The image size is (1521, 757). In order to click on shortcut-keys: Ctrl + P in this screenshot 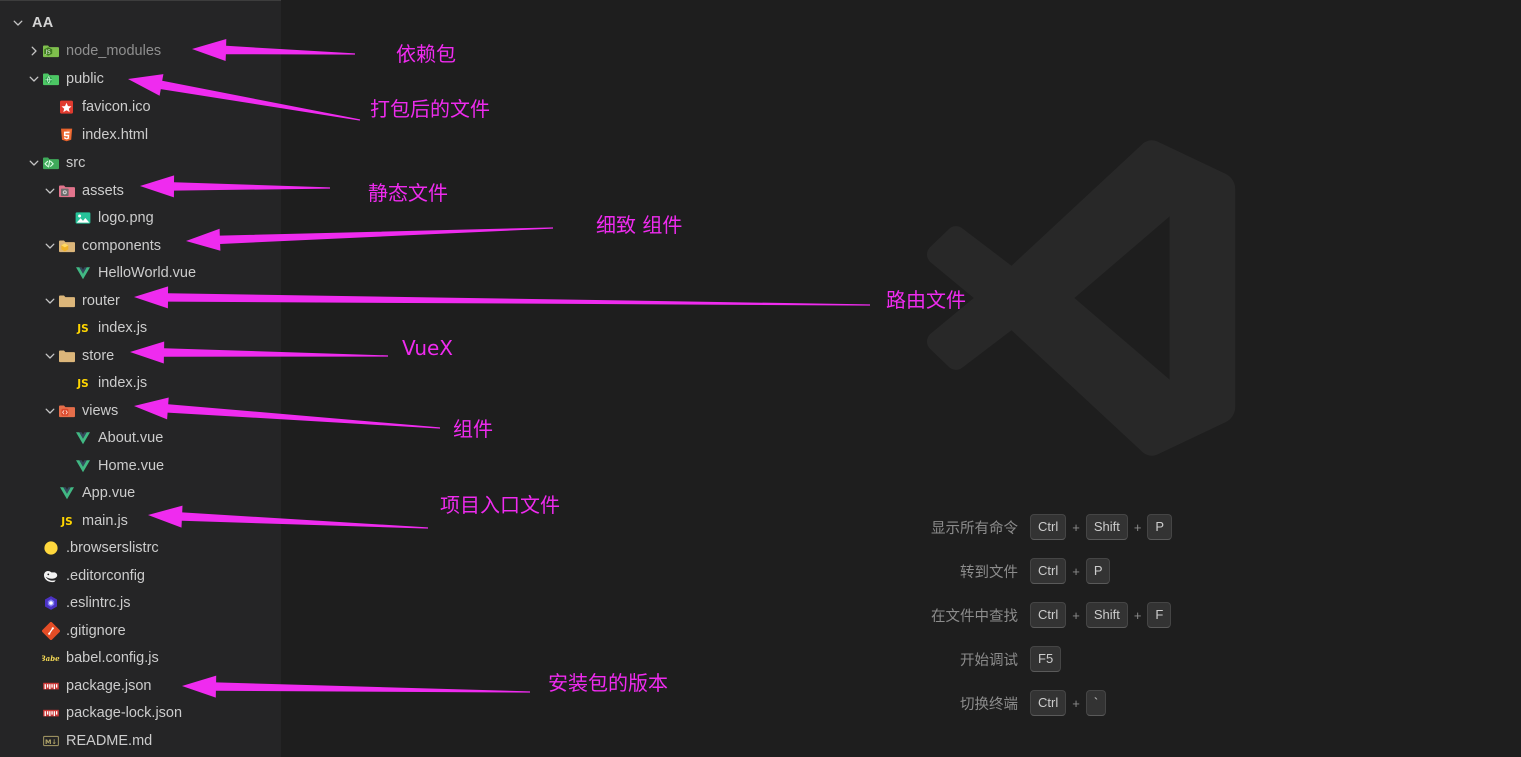, I will do `click(1070, 571)`.